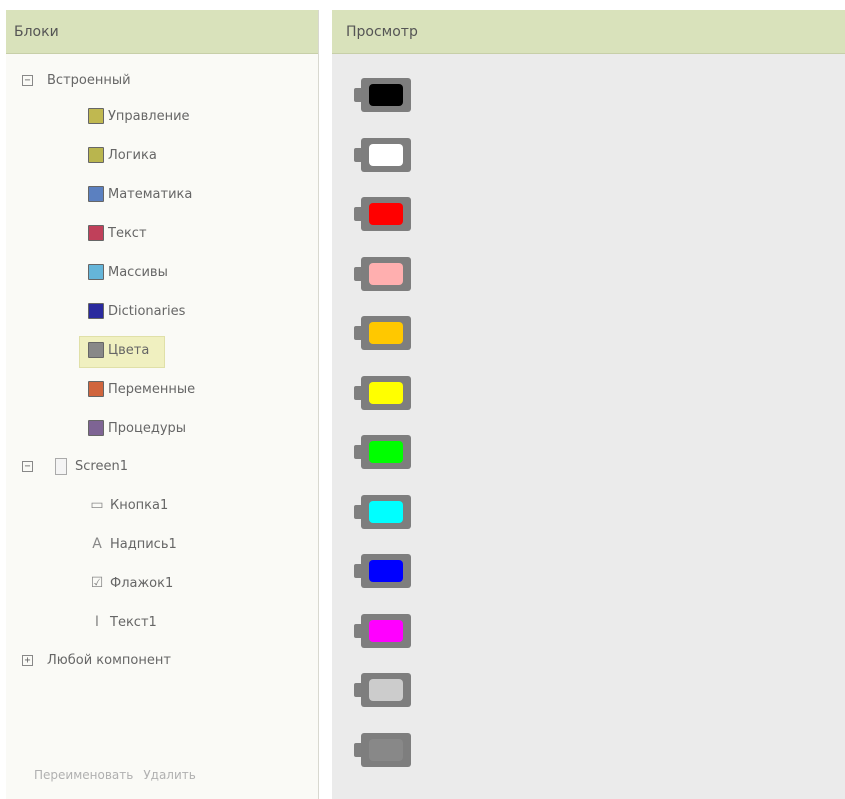 This screenshot has width=845, height=799. What do you see at coordinates (96, 272) in the screenshot?
I see `lists-swatch-icon` at bounding box center [96, 272].